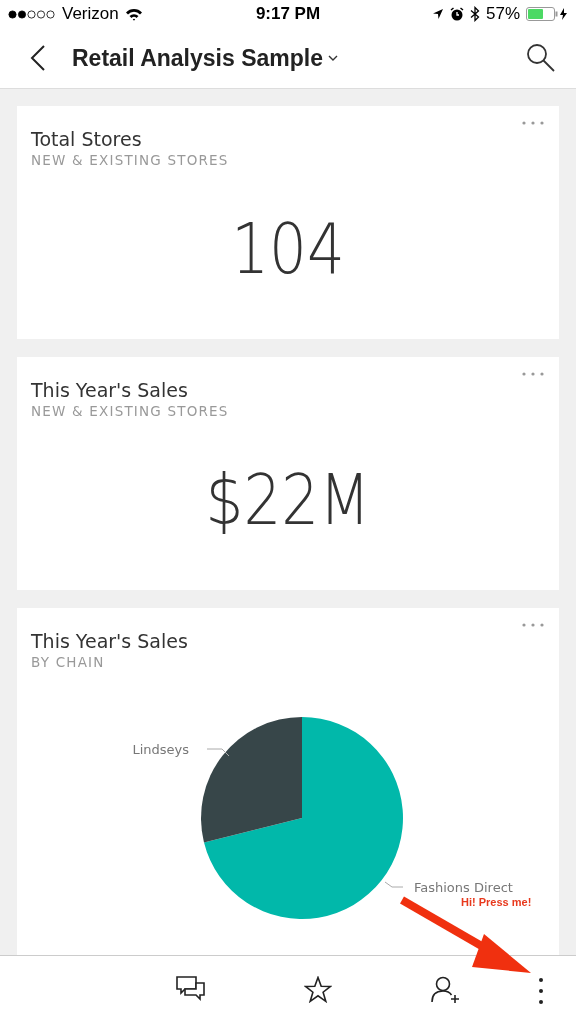 The height and width of the screenshot is (1024, 576). What do you see at coordinates (318, 989) in the screenshot?
I see `star-icon` at bounding box center [318, 989].